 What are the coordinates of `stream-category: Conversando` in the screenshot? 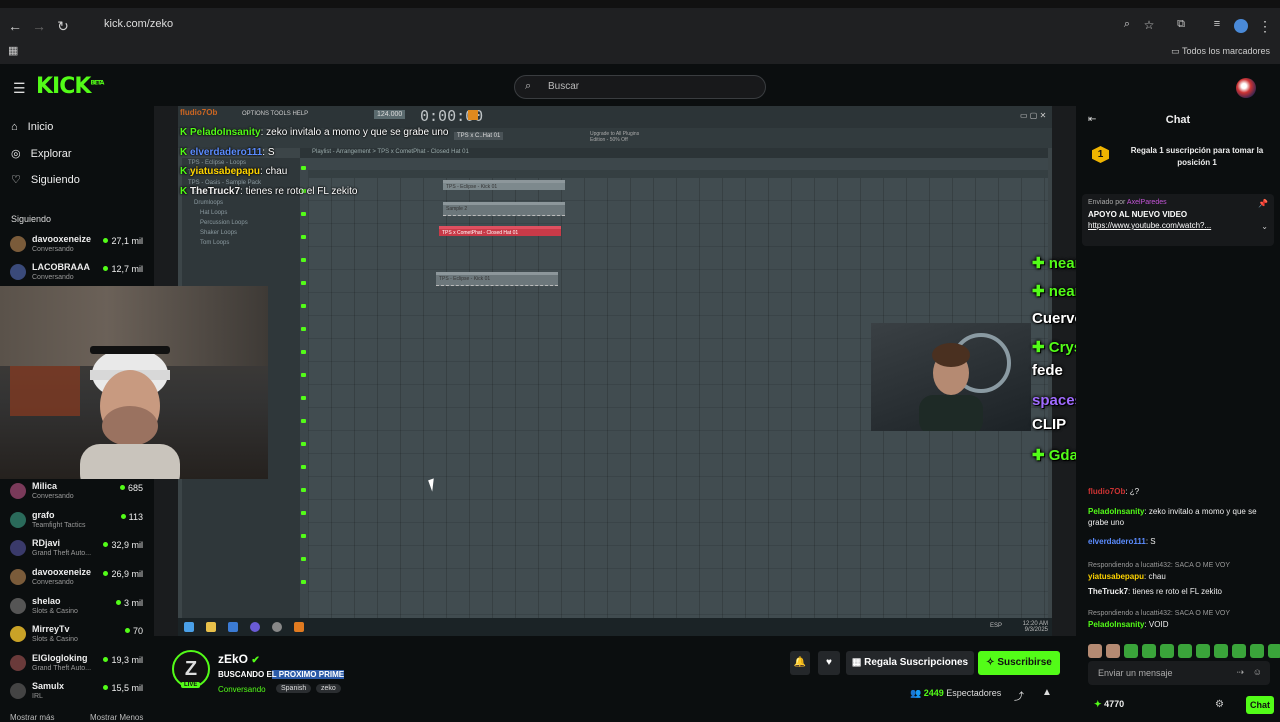 It's located at (242, 689).